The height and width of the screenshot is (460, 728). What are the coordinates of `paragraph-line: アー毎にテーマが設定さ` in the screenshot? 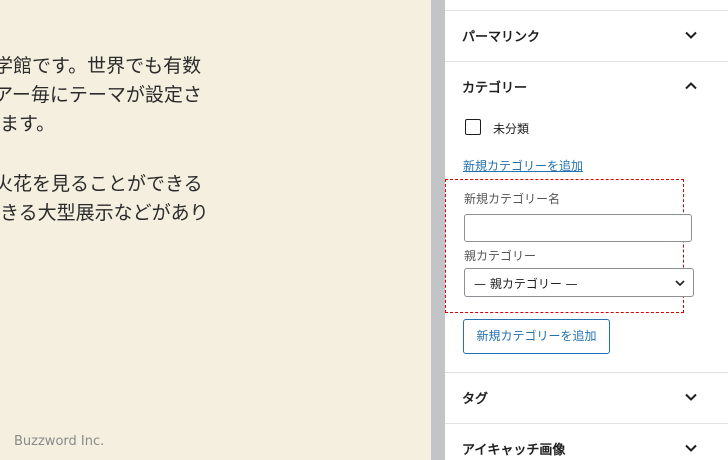 It's located at (101, 95).